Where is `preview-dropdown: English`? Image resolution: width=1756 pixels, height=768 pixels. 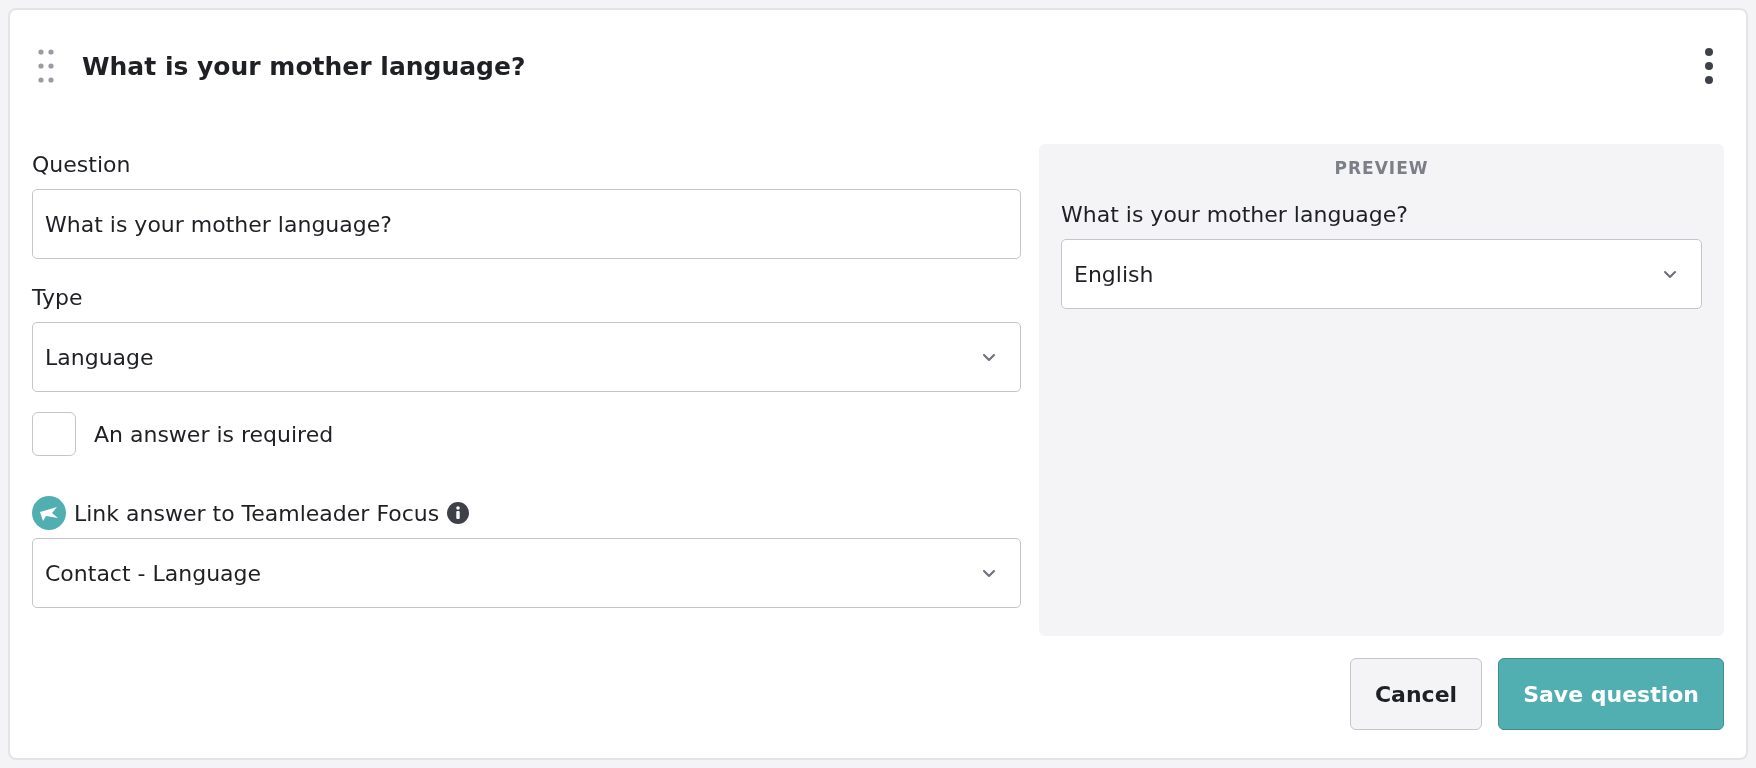
preview-dropdown: English is located at coordinates (1381, 274).